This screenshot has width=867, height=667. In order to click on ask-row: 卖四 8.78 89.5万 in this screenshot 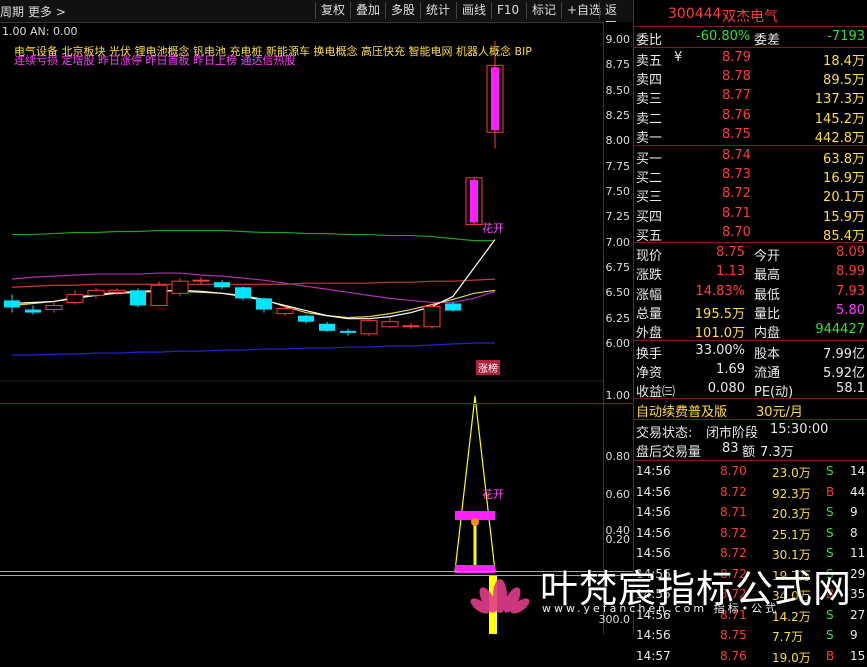, I will do `click(750, 78)`.